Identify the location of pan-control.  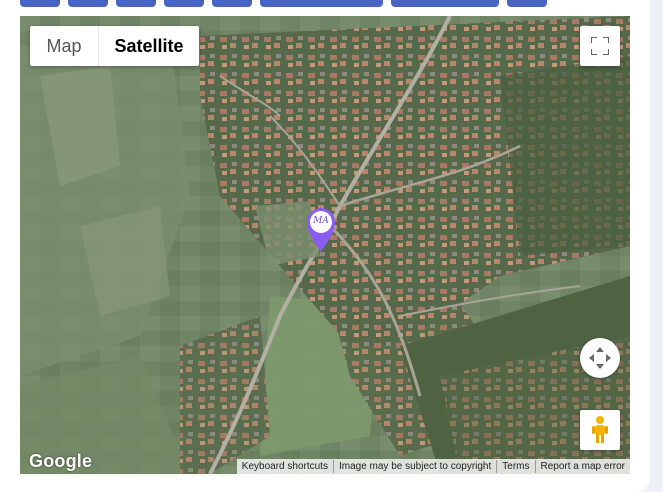
(600, 358).